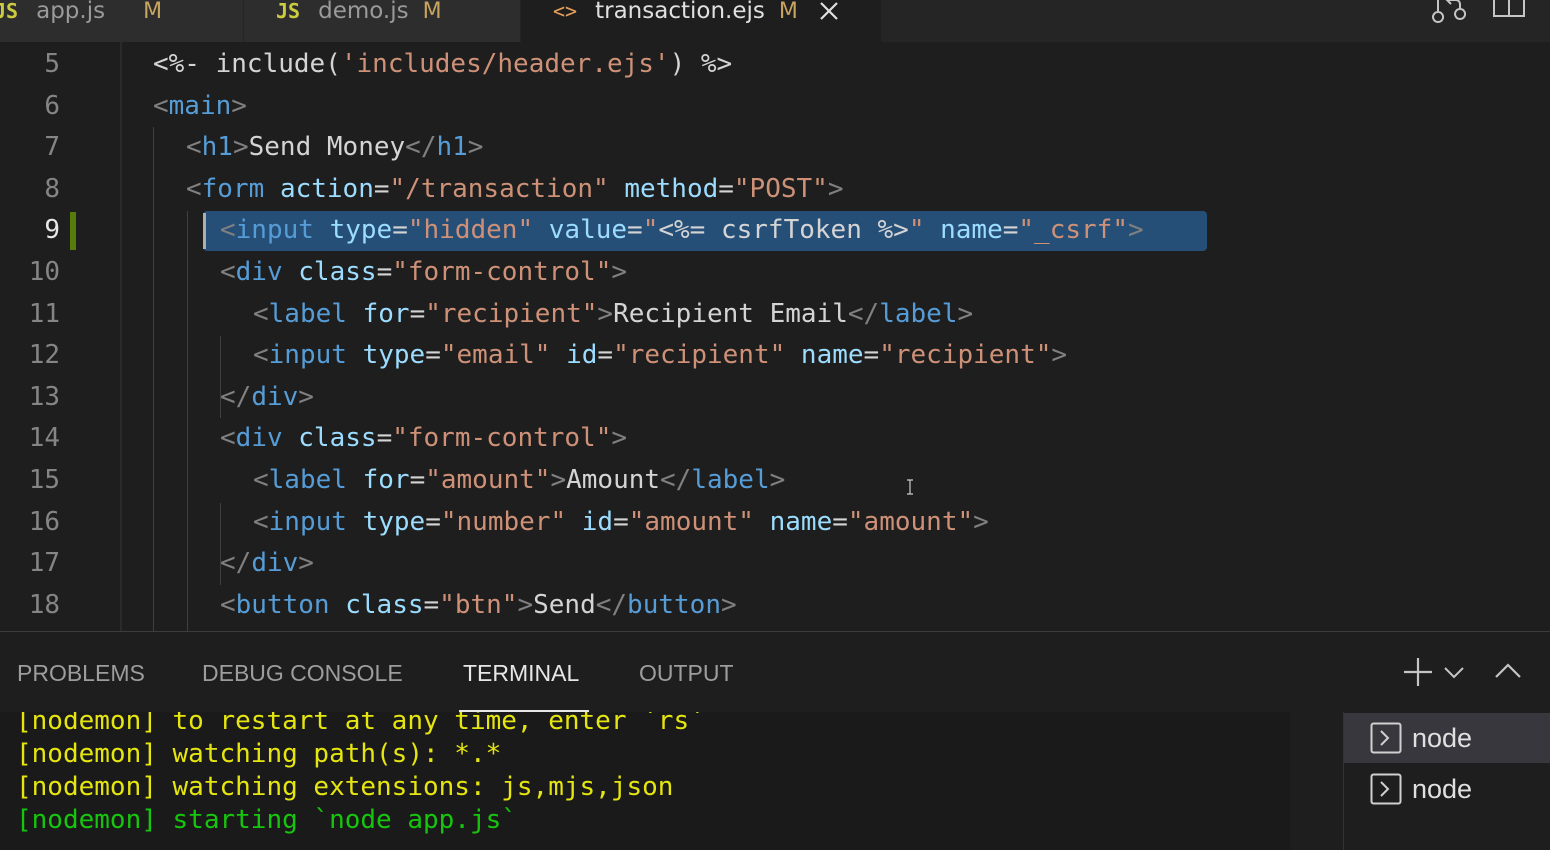  Describe the element at coordinates (44, 480) in the screenshot. I see `line-number: 15` at that location.